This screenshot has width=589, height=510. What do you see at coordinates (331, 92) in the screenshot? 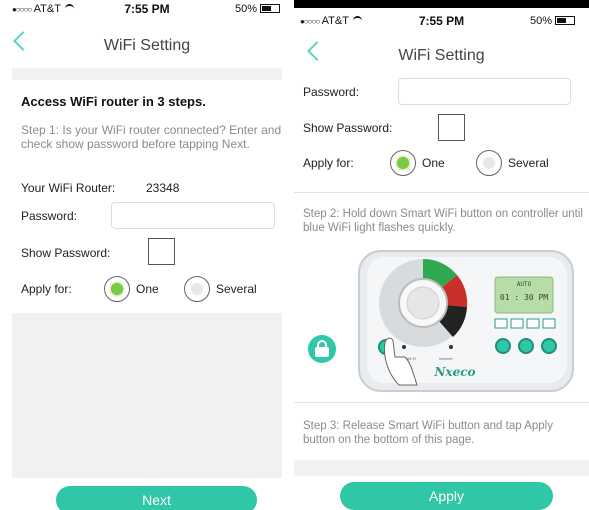
I see `password-label-right: Password:` at bounding box center [331, 92].